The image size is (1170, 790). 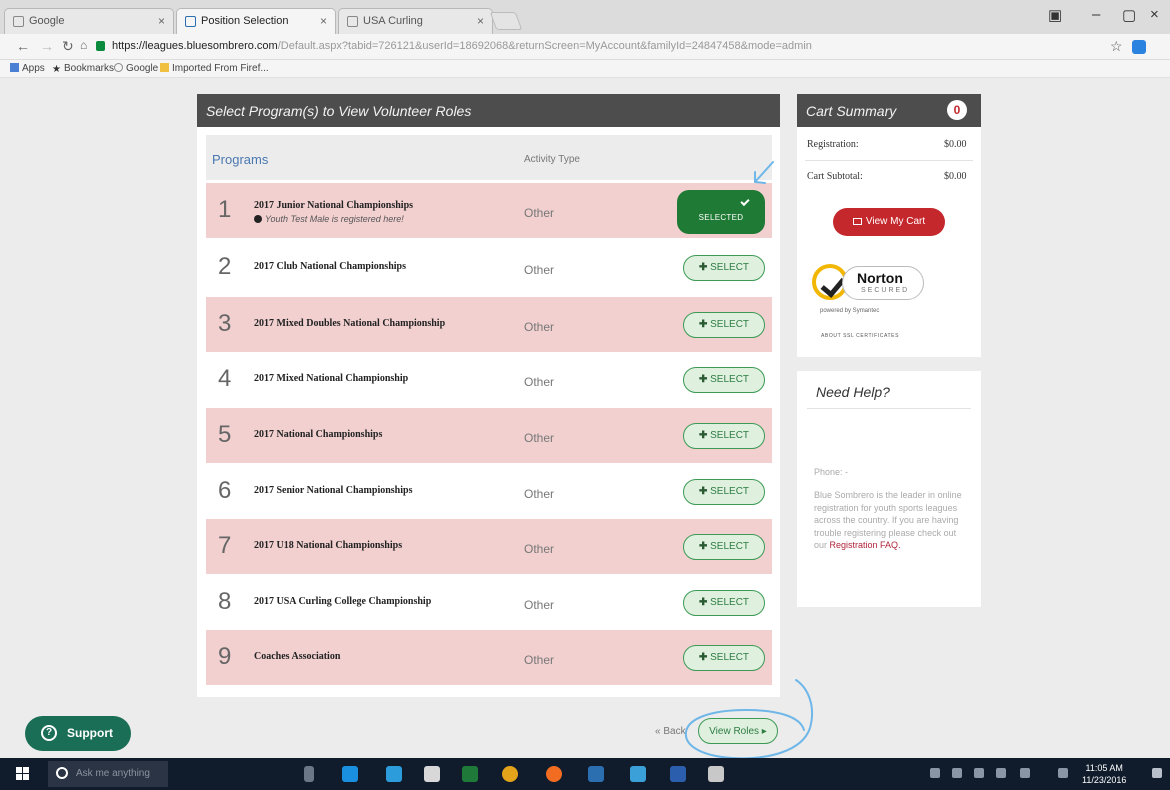 I want to click on taskbar-search-input: Ask me anything, so click(x=108, y=774).